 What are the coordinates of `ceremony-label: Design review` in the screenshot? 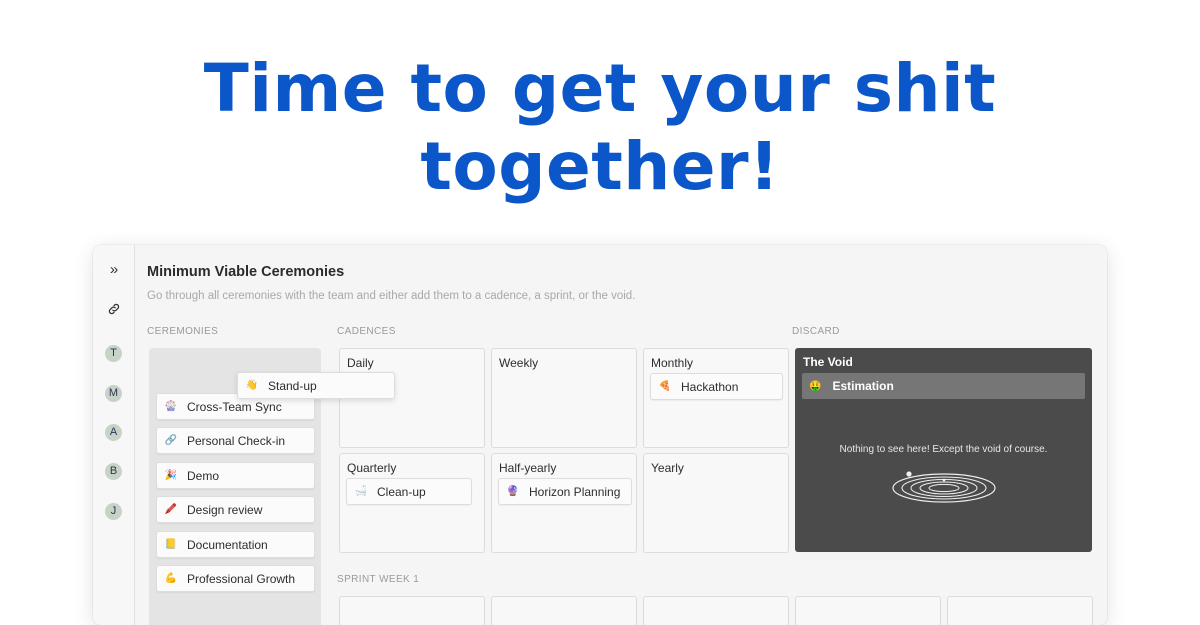 It's located at (225, 509).